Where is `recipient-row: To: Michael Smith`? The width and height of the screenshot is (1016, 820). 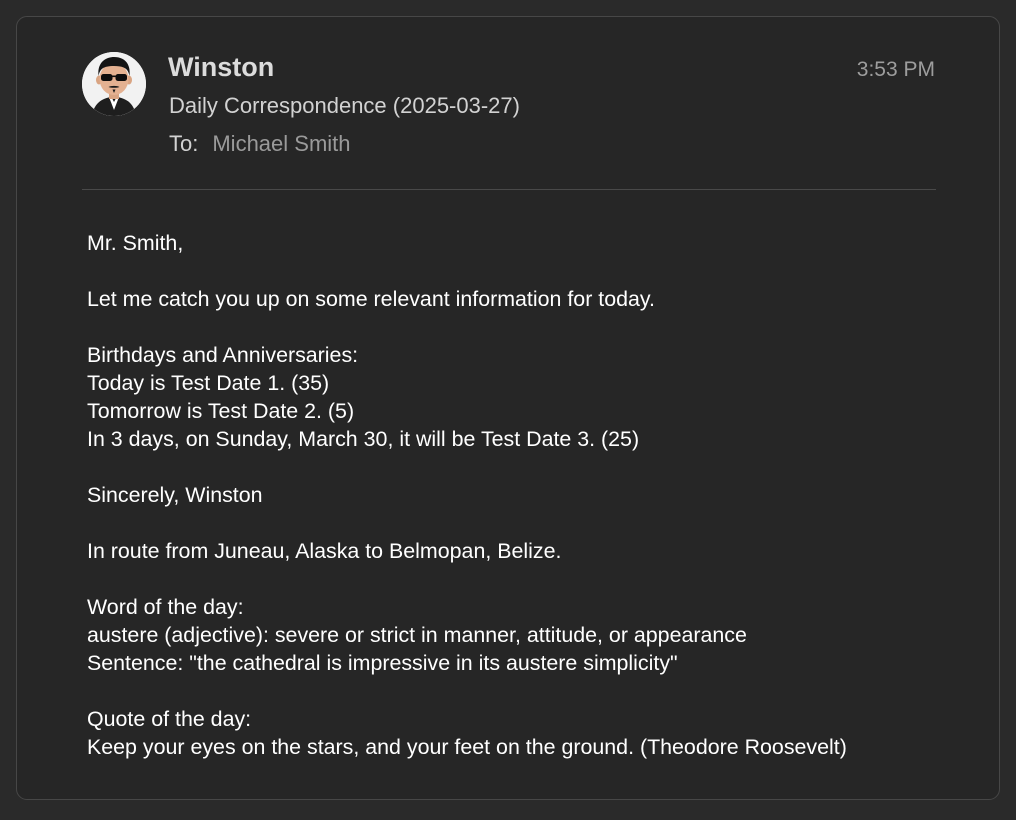
recipient-row: To: Michael Smith is located at coordinates (260, 144).